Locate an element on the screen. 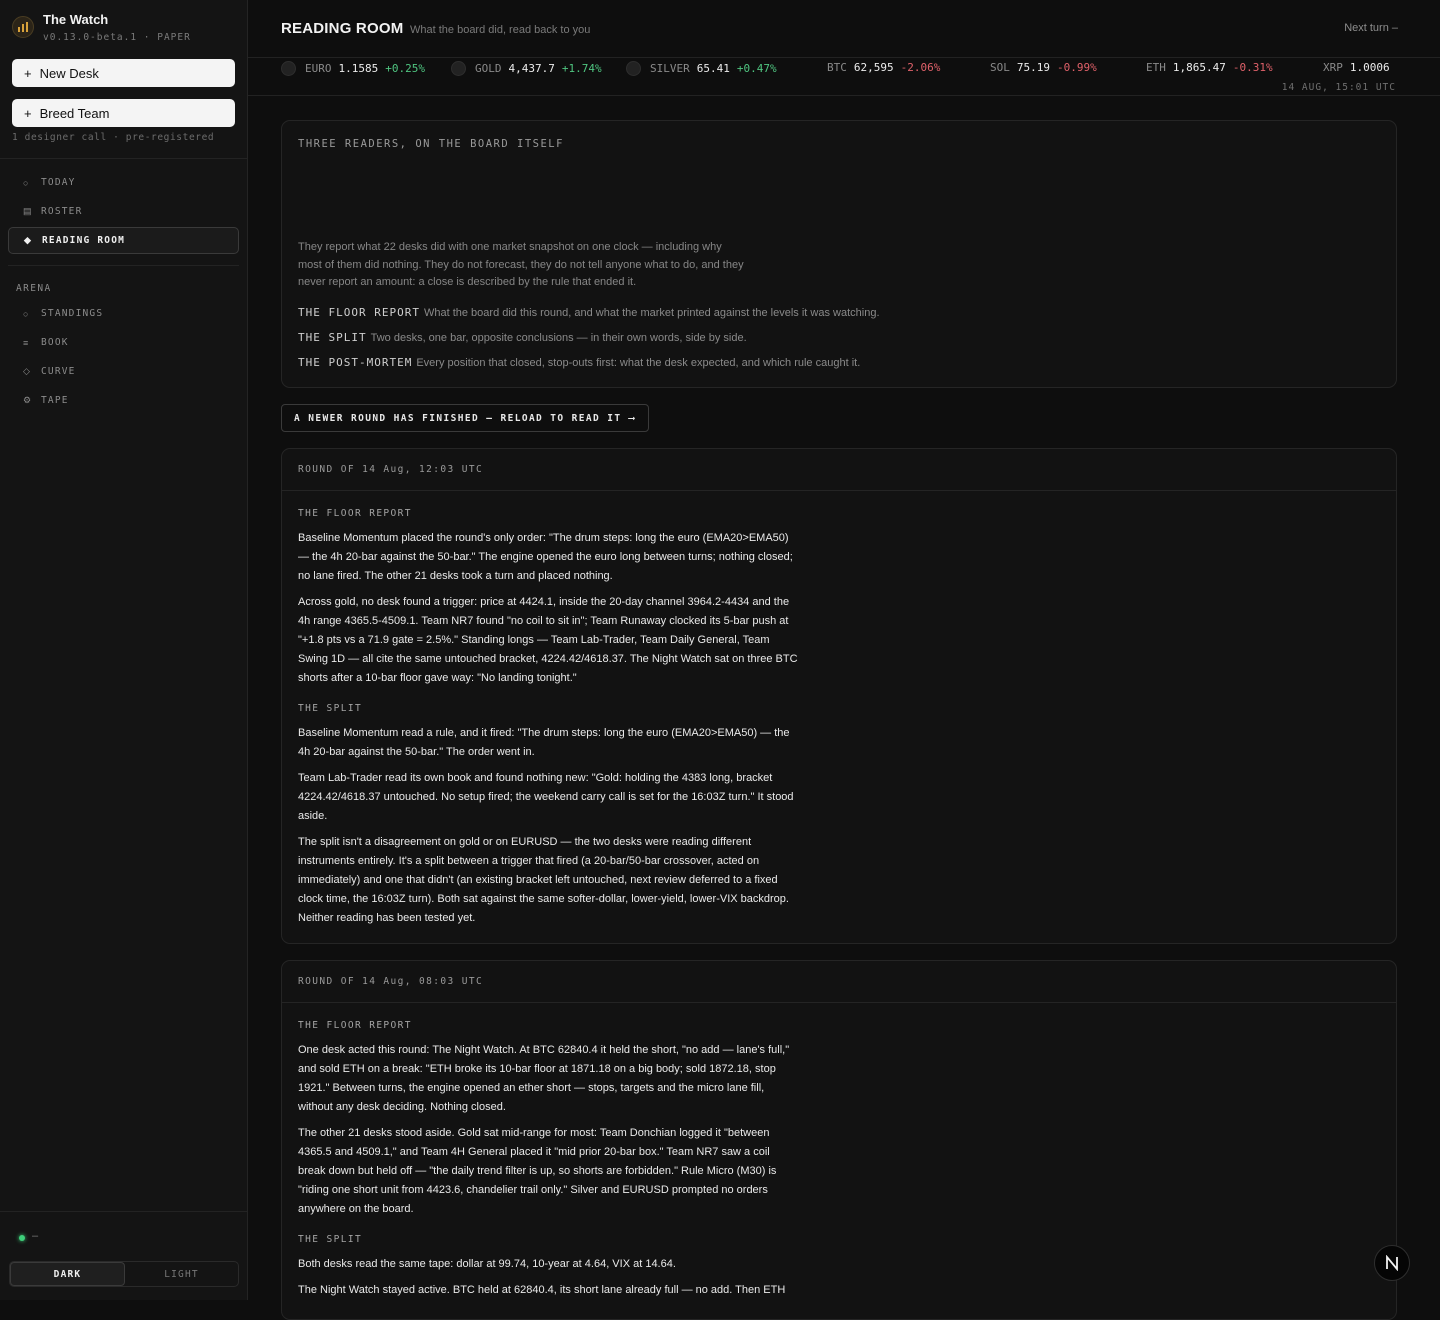 Image resolution: width=1440 pixels, height=1320 pixels. ticker-symbol: ETH is located at coordinates (1156, 67).